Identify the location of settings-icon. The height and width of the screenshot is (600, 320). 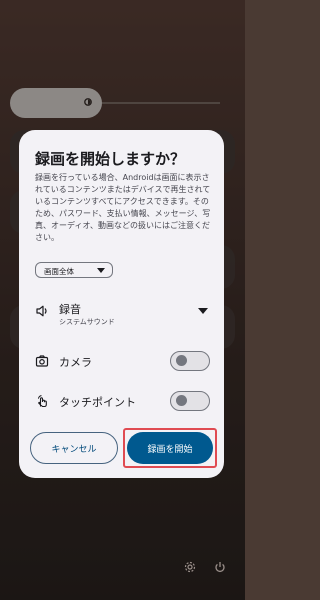
(190, 567).